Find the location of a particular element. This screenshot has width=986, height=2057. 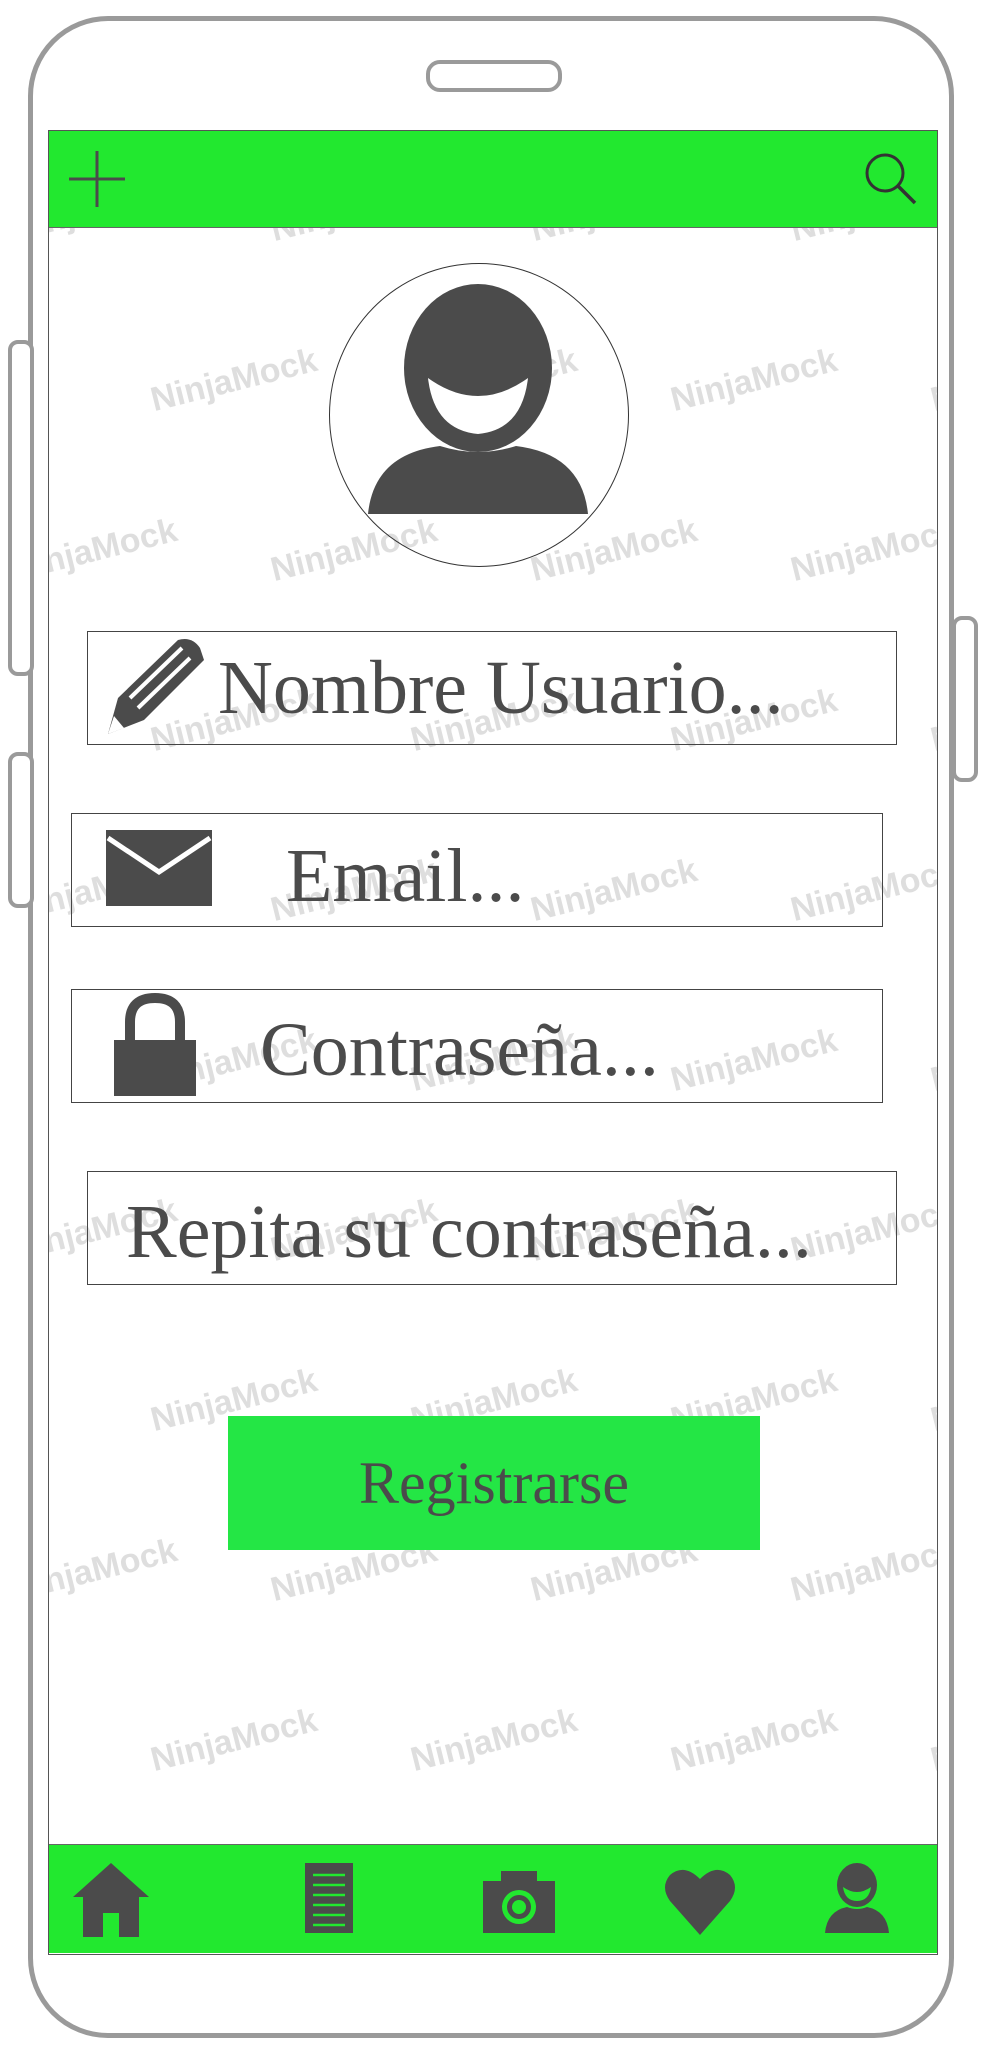

search-icon is located at coordinates (891, 179).